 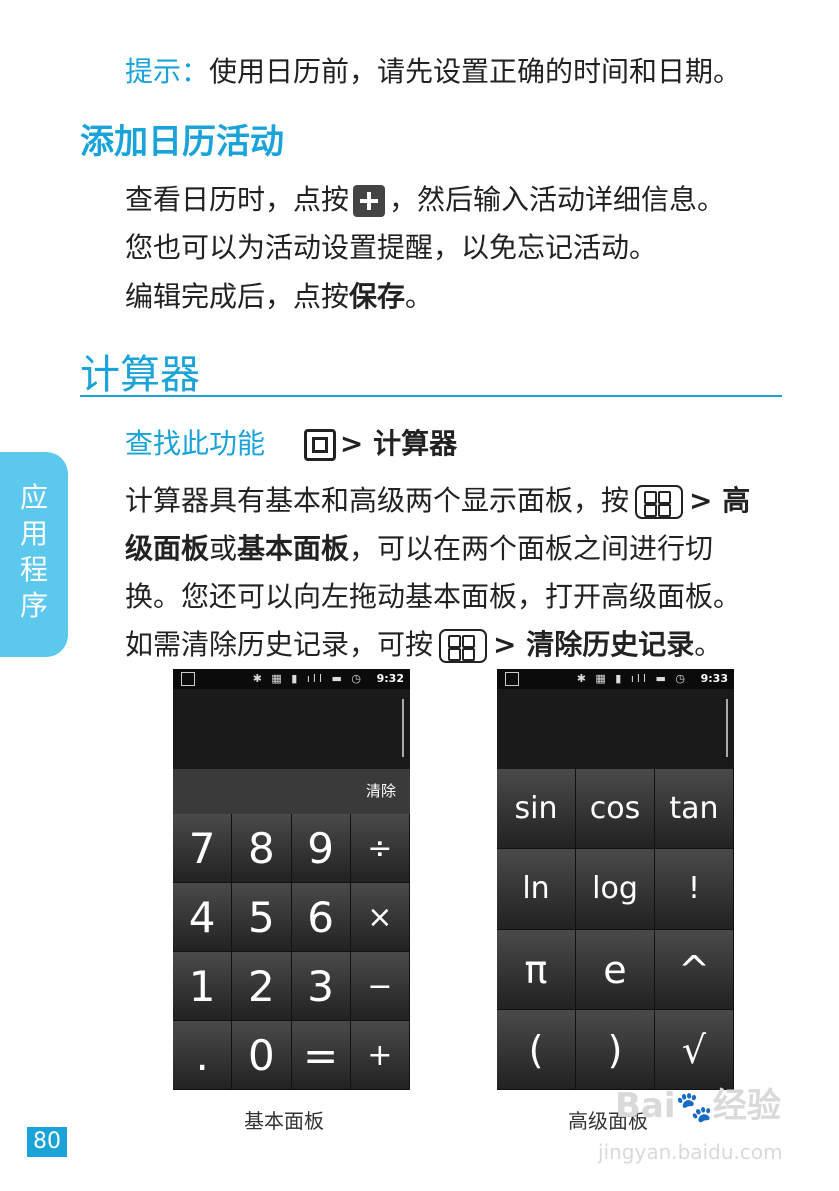 I want to click on calc-key: sin, so click(x=536, y=809).